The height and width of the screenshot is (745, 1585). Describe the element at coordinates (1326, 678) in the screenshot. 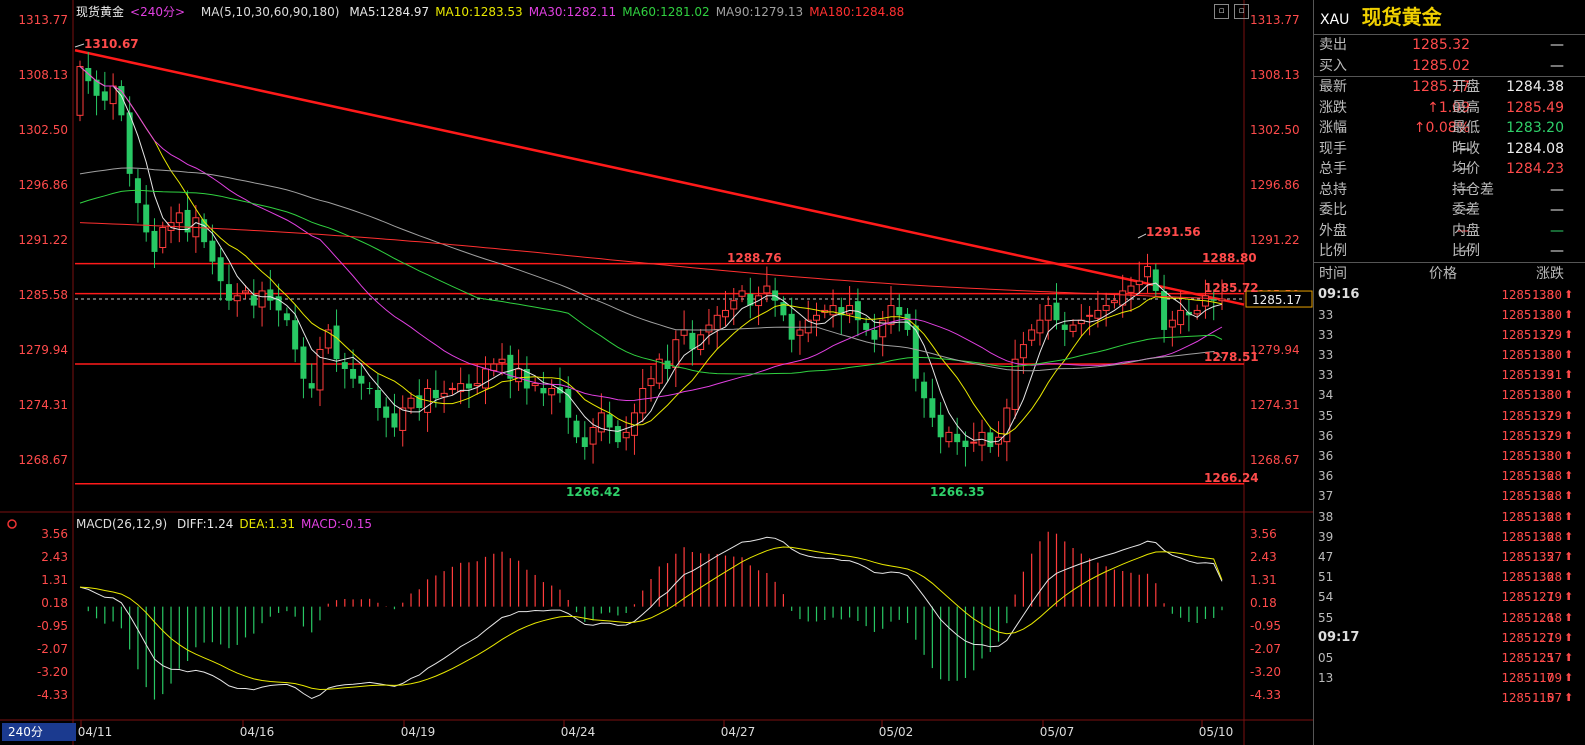

I see `tick-time: 13` at that location.